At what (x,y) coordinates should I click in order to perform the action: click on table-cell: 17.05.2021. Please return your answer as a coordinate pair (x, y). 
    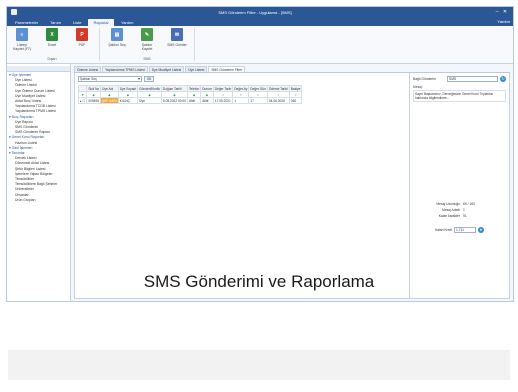
    Looking at the image, I should click on (223, 100).